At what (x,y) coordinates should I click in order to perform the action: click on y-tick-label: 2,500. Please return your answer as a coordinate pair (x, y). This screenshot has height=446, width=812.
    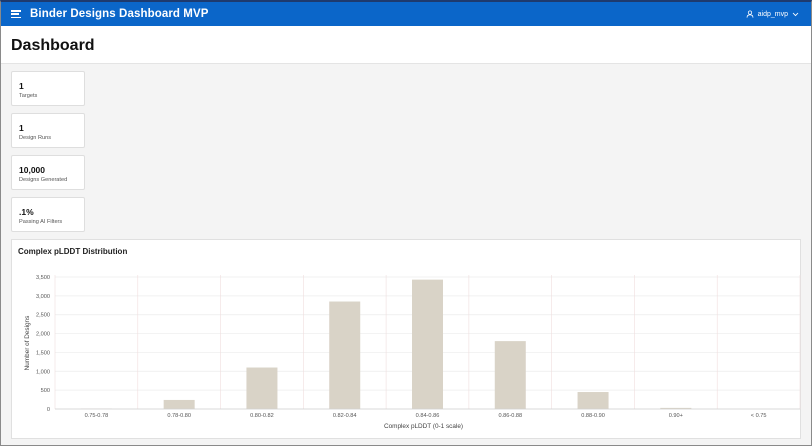
    Looking at the image, I should click on (43, 316).